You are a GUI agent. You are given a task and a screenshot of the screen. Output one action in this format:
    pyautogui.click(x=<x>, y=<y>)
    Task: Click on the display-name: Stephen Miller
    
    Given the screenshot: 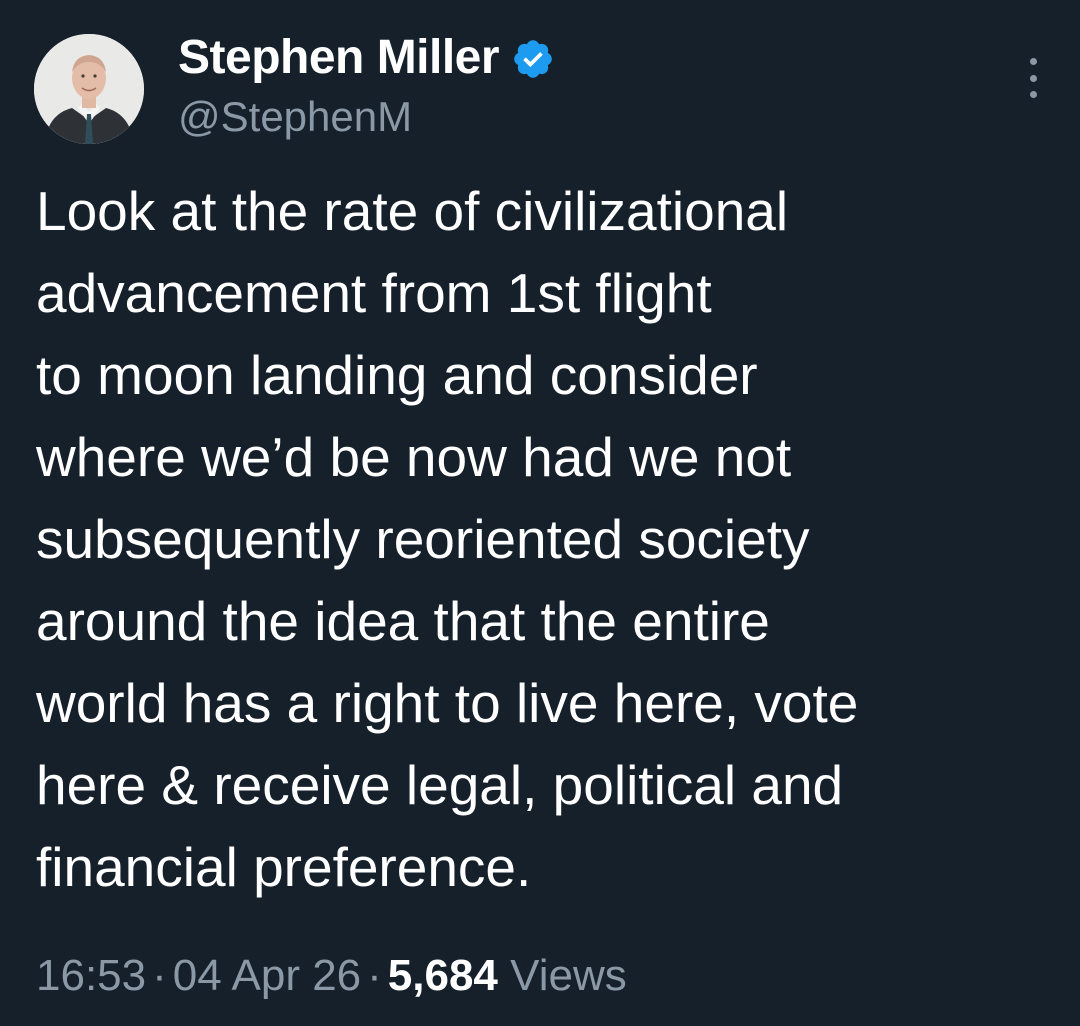 What is the action you would take?
    pyautogui.click(x=339, y=58)
    